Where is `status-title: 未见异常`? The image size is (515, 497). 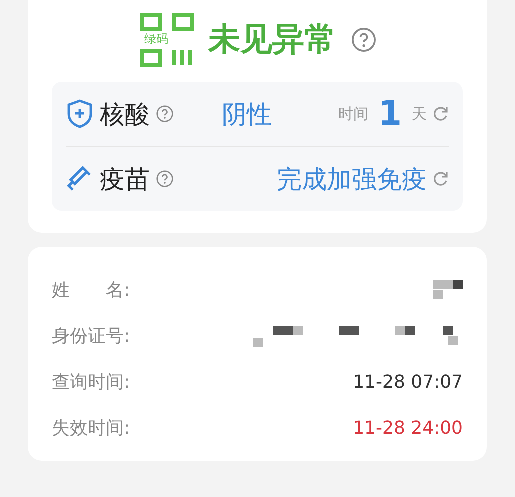
status-title: 未见异常 is located at coordinates (272, 39).